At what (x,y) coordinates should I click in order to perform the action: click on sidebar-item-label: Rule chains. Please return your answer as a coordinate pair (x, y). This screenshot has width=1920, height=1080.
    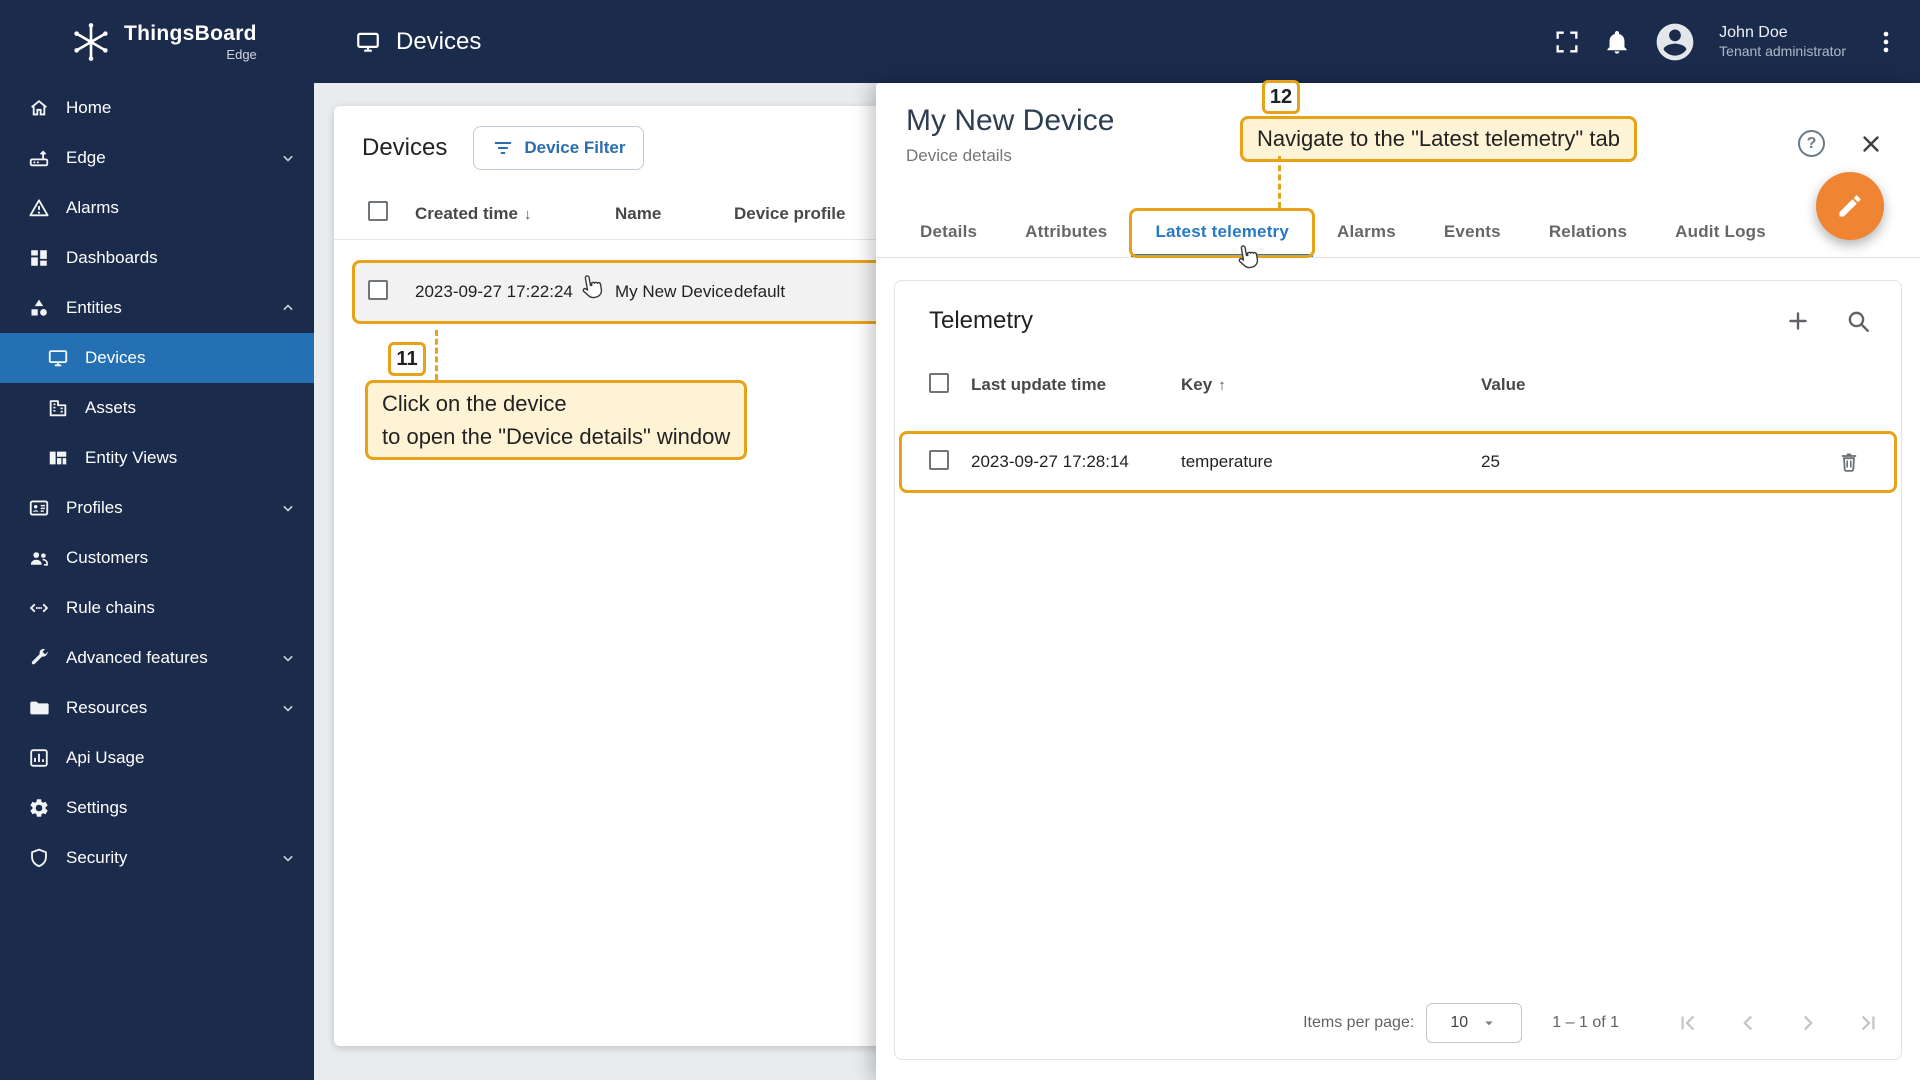
    Looking at the image, I should click on (110, 607).